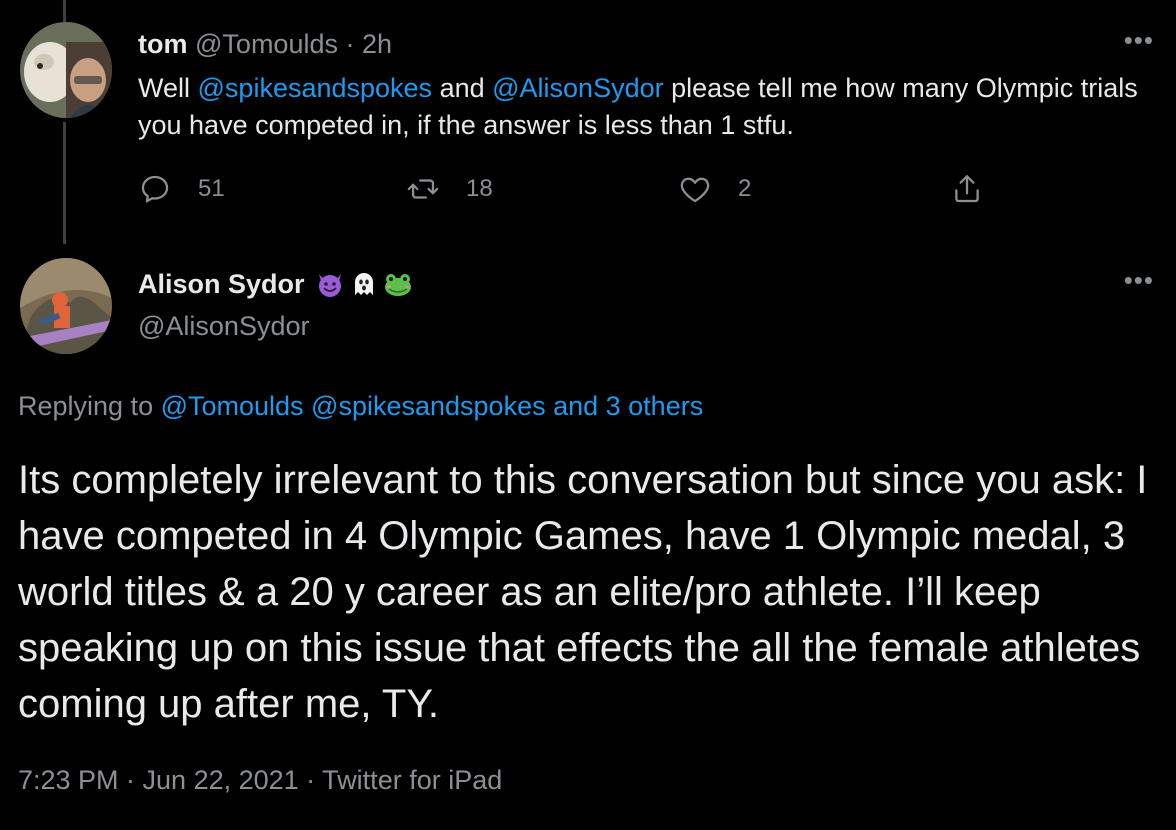  Describe the element at coordinates (155, 189) in the screenshot. I see `reply-icon` at that location.